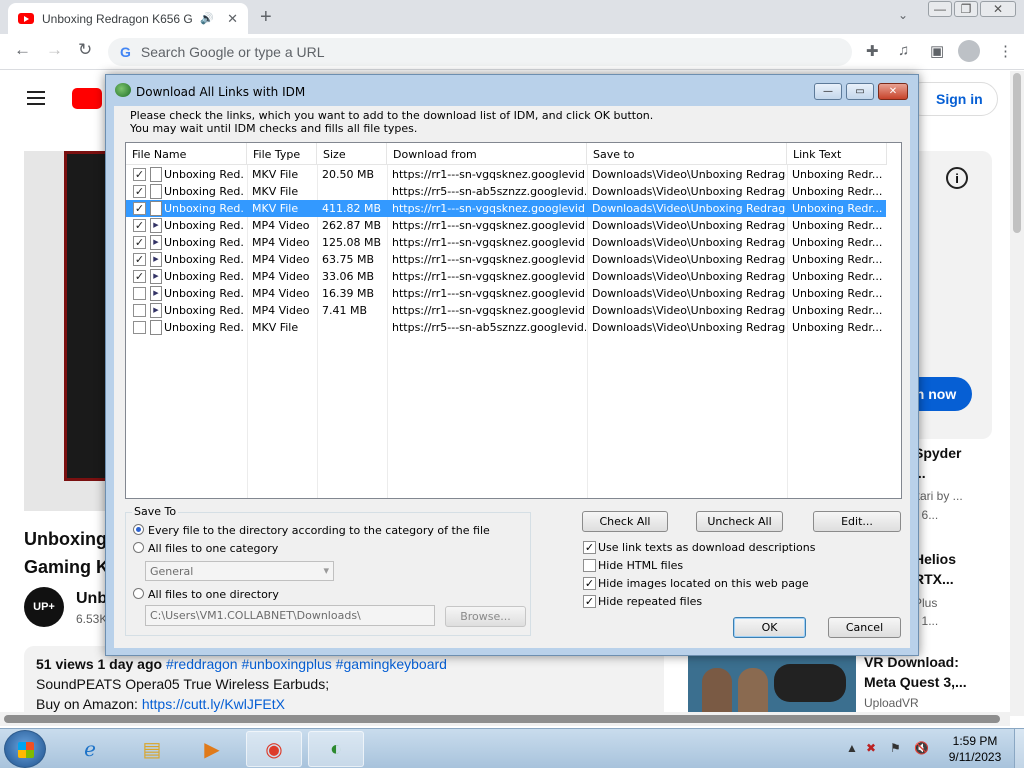  I want to click on side-video-title: Spyder, so click(937, 453).